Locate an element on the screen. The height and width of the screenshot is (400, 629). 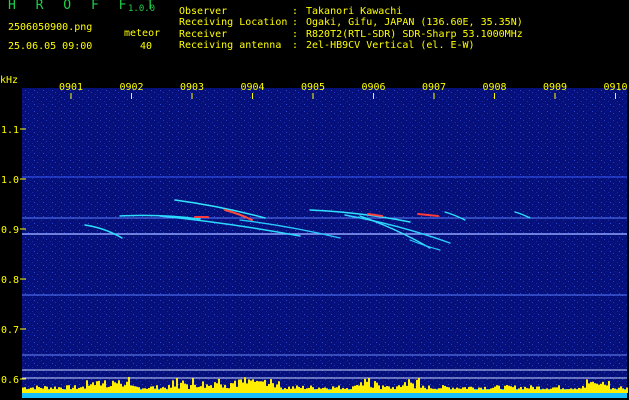
freq-tick-label: 0.9 is located at coordinates (10, 230).